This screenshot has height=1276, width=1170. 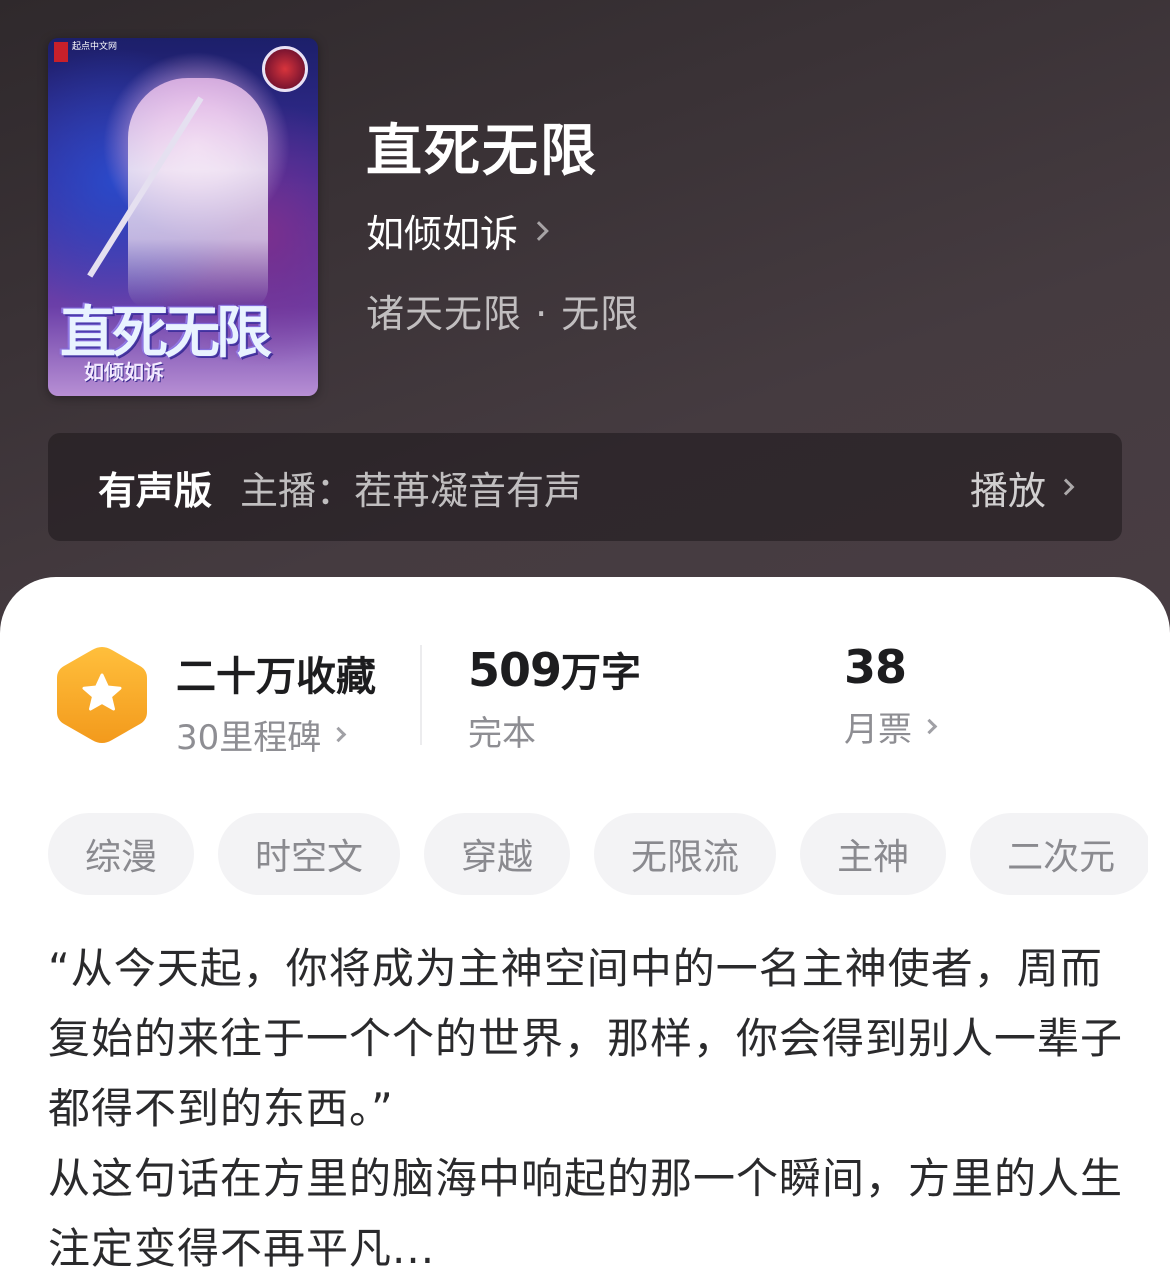 What do you see at coordinates (285, 69) in the screenshot?
I see `cover-emblem` at bounding box center [285, 69].